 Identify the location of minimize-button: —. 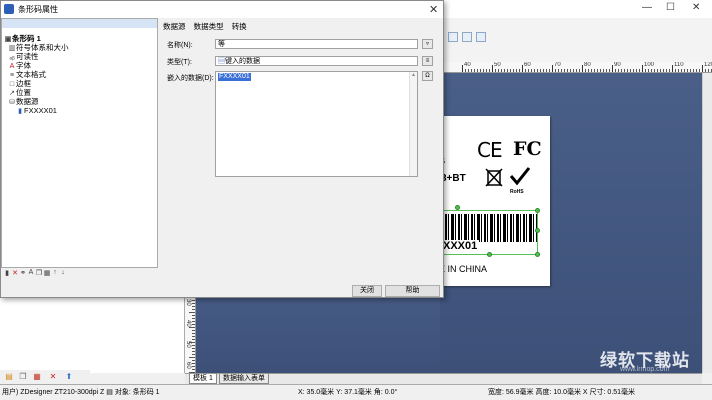
(647, 7).